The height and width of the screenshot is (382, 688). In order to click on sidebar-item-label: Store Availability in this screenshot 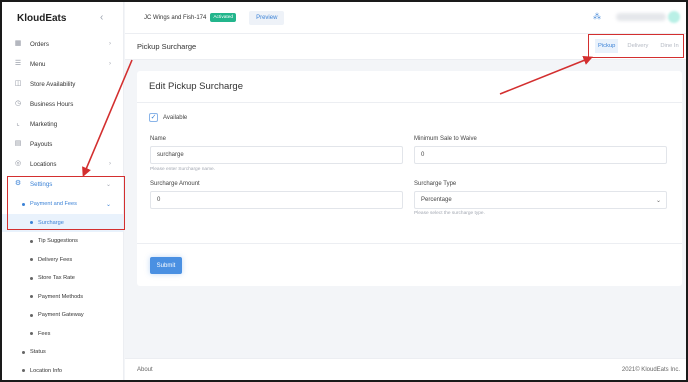, I will do `click(53, 84)`.